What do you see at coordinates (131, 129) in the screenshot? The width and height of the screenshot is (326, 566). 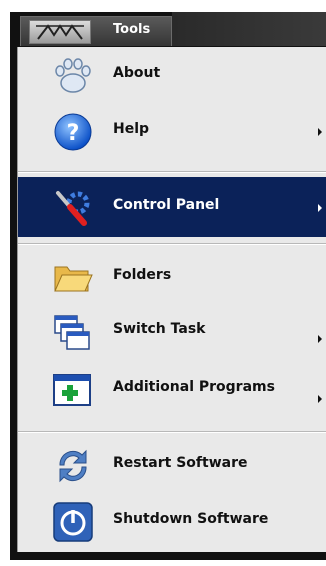 I see `menu-item-help-label: Help` at bounding box center [131, 129].